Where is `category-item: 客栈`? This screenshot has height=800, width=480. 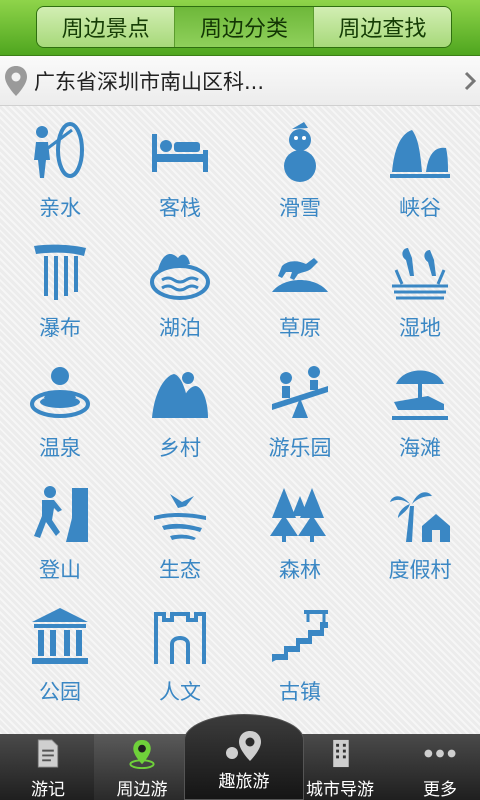 category-item: 客栈 is located at coordinates (180, 166).